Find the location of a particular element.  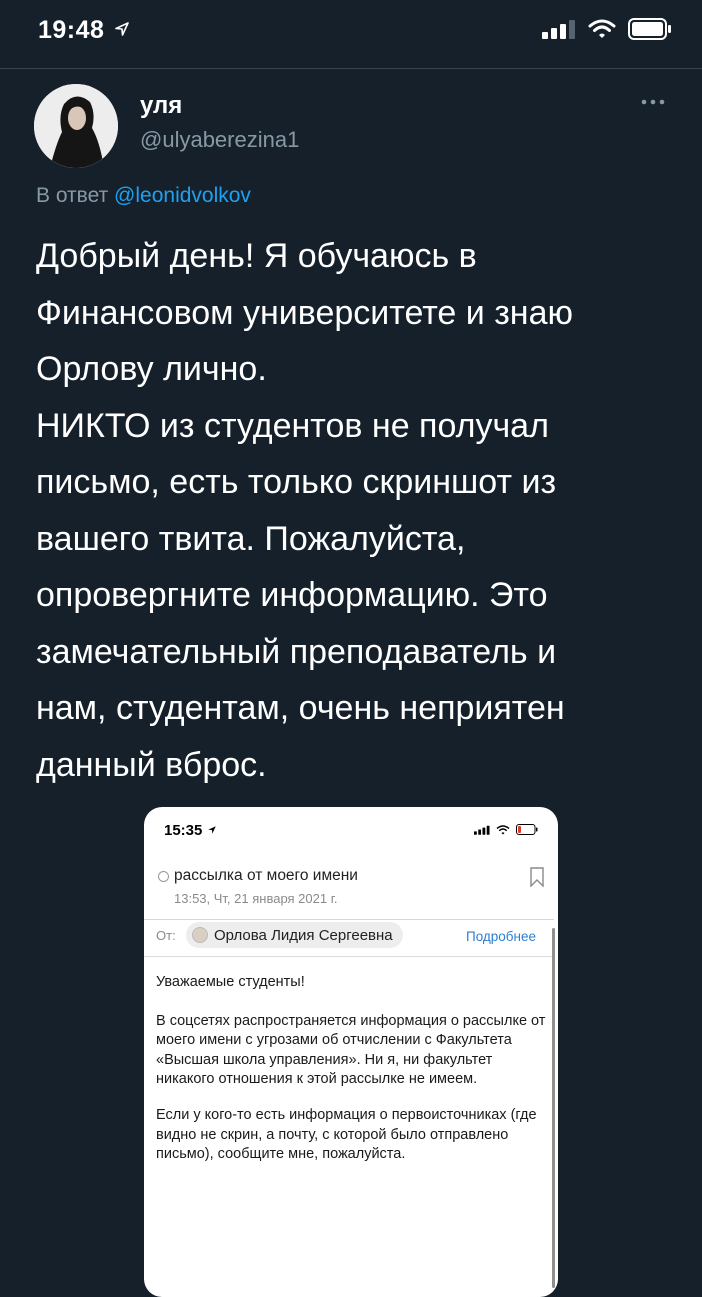

status-time: 19:48 is located at coordinates (84, 30).